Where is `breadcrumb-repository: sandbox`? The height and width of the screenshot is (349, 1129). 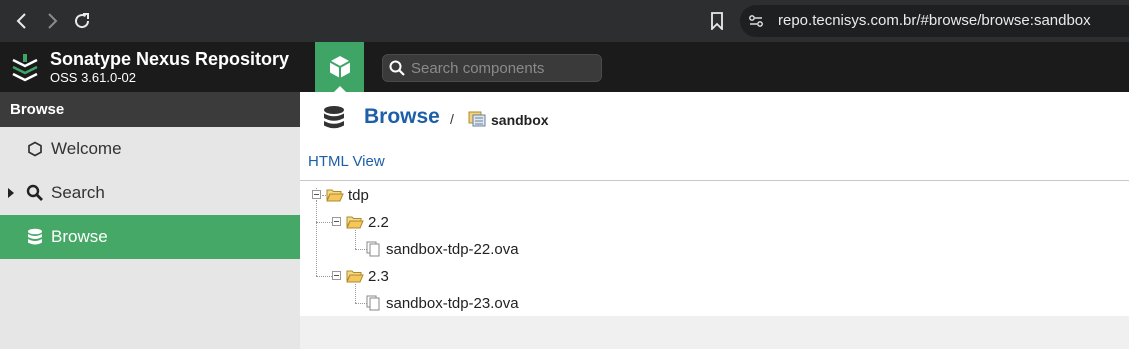
breadcrumb-repository: sandbox is located at coordinates (520, 120).